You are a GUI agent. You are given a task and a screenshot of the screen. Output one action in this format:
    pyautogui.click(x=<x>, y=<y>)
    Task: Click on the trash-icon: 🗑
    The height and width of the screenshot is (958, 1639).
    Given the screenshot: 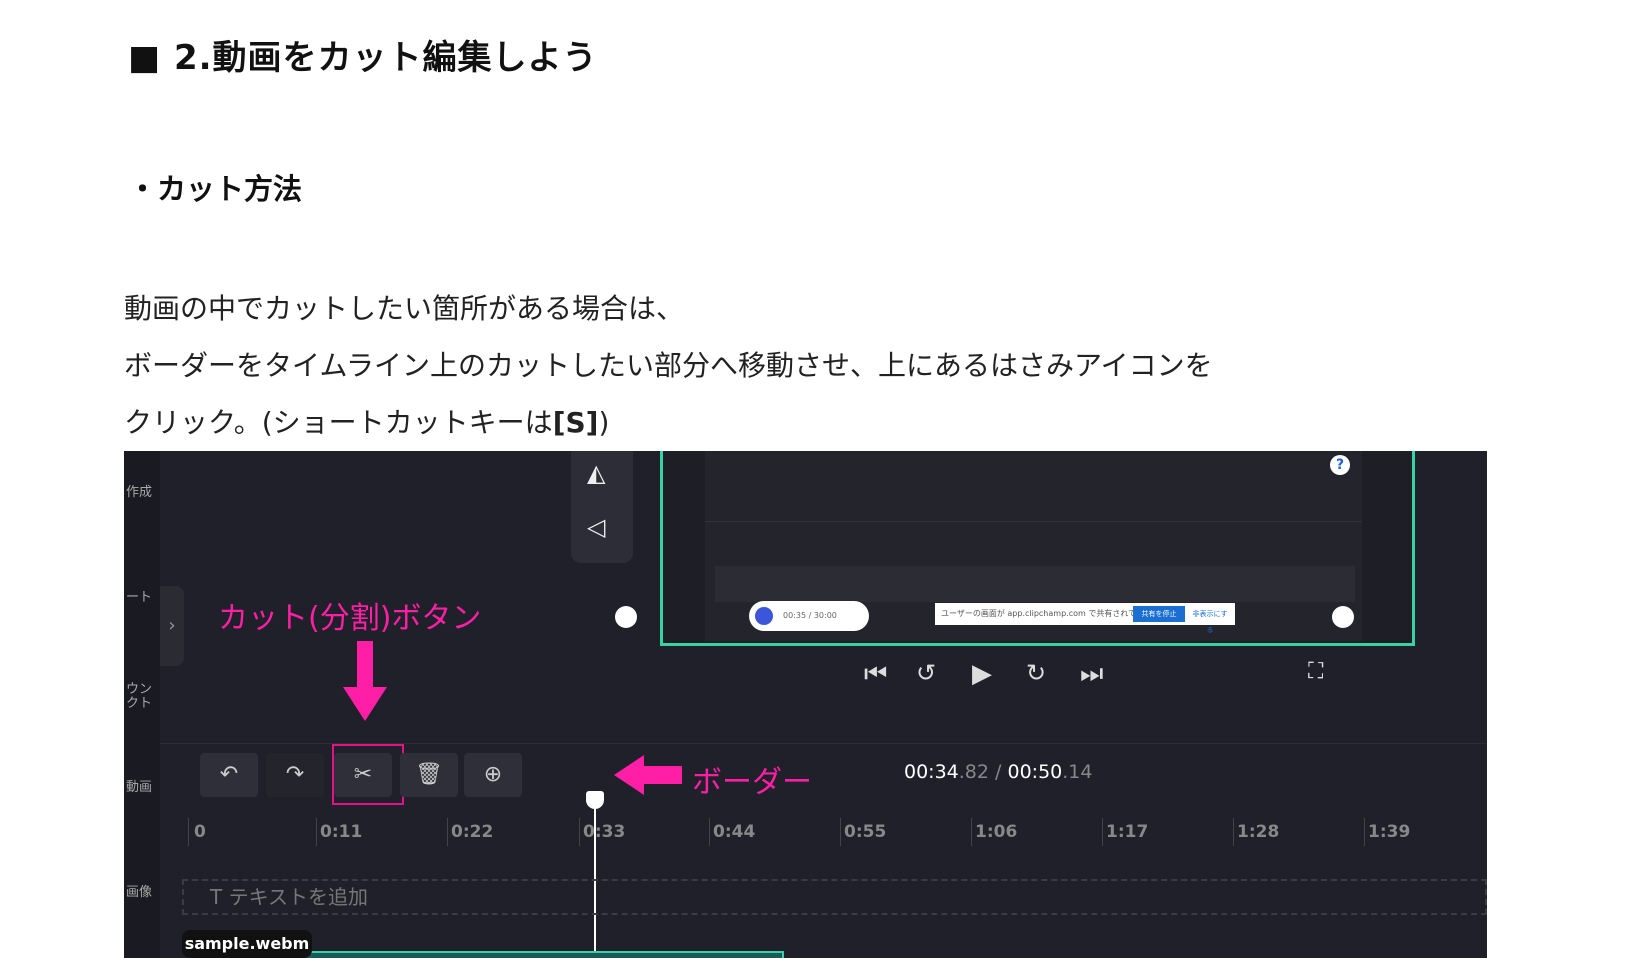 What is the action you would take?
    pyautogui.click(x=429, y=774)
    